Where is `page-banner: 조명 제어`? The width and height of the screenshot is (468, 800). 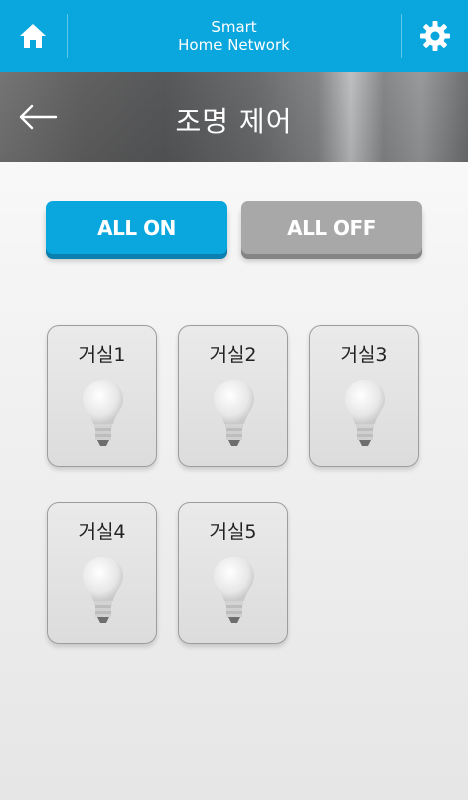
page-banner: 조명 제어 is located at coordinates (234, 117).